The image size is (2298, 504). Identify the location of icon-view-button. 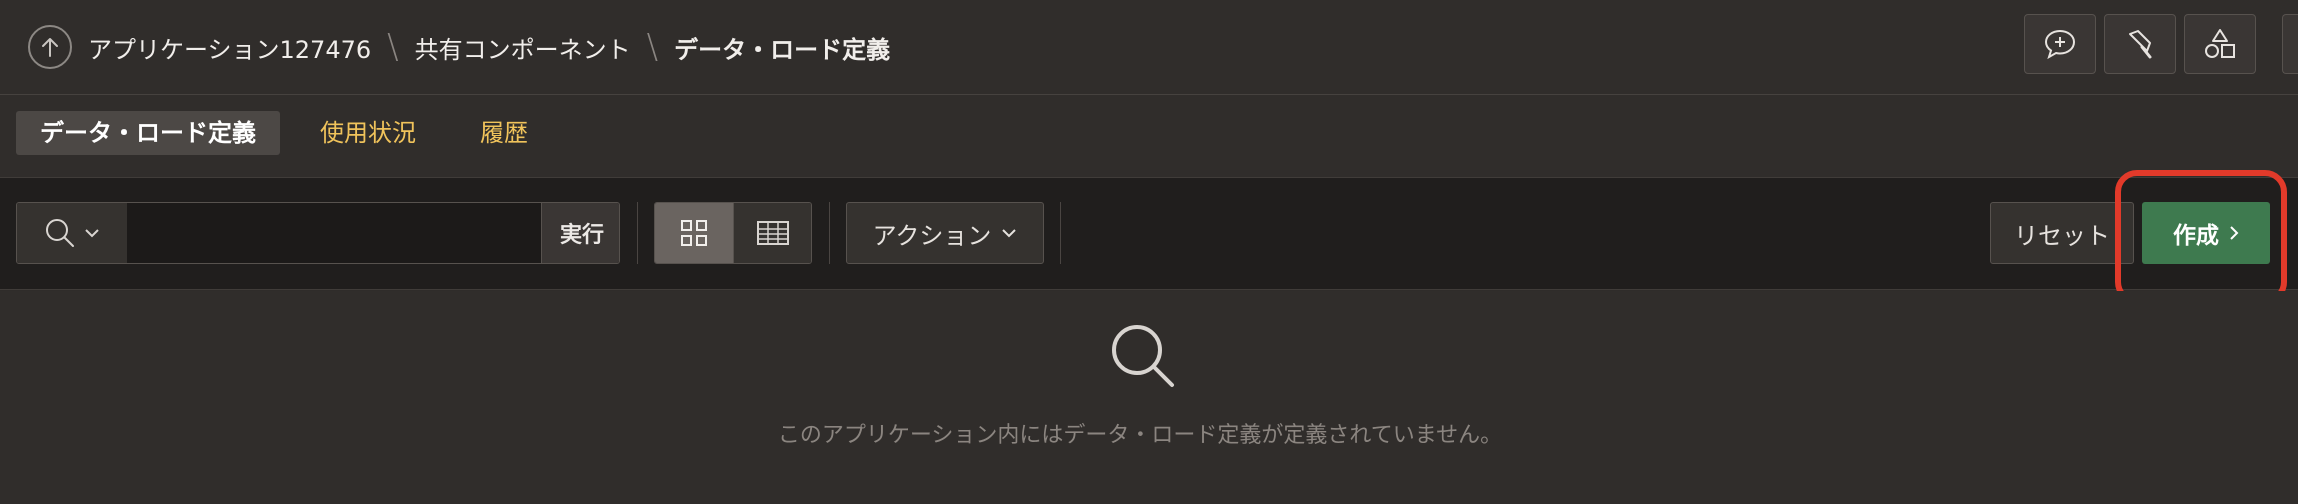
(694, 233).